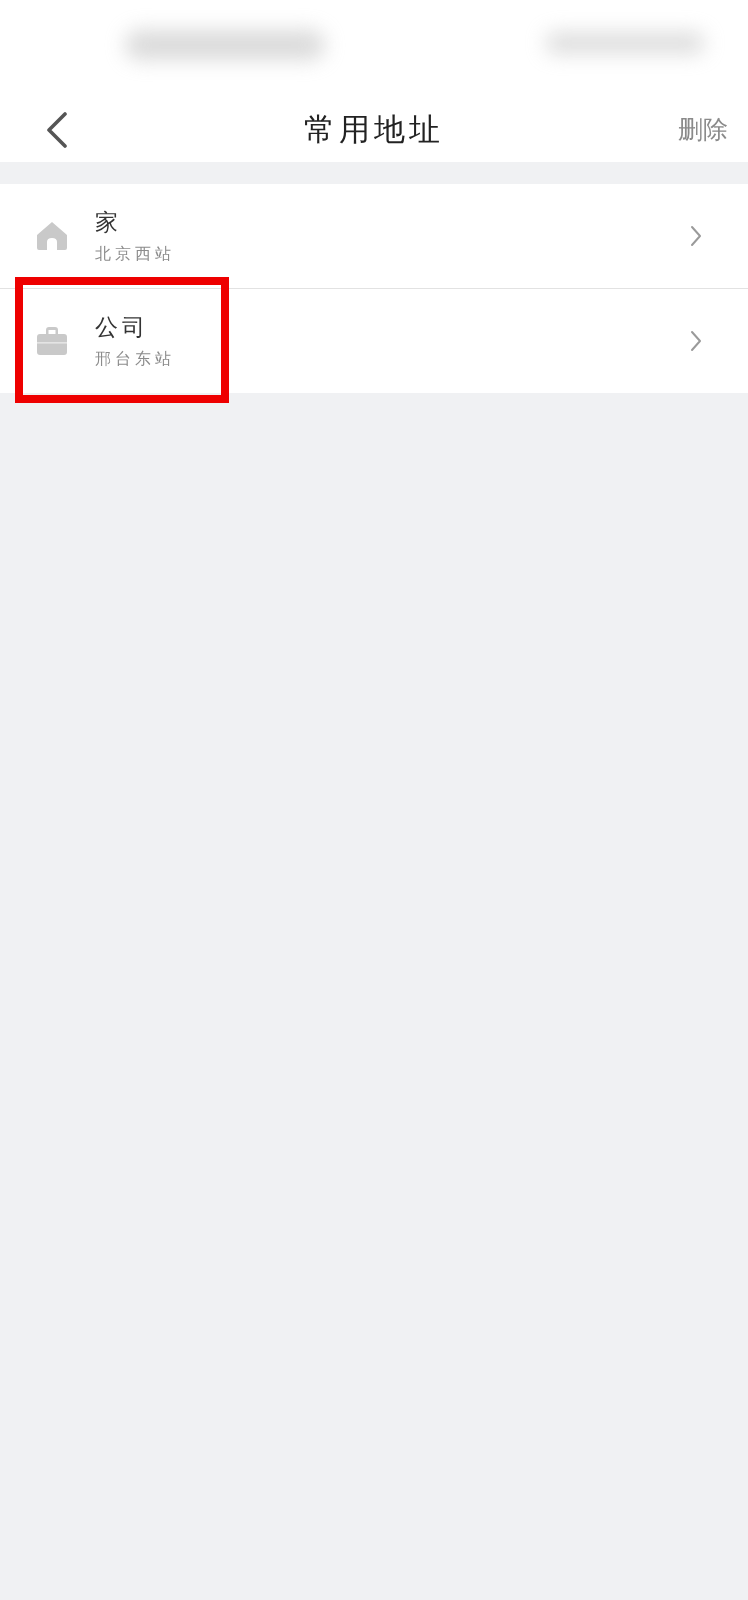 The height and width of the screenshot is (1600, 748). I want to click on briefcase-icon, so click(52, 341).